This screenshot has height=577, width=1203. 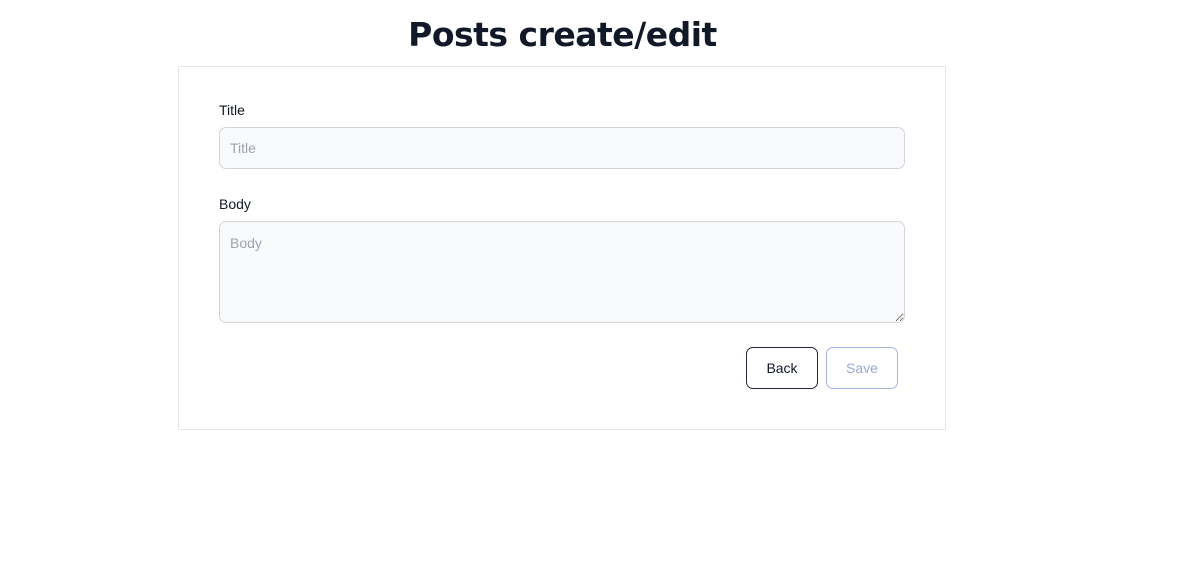 What do you see at coordinates (232, 110) in the screenshot?
I see `title-label: Title` at bounding box center [232, 110].